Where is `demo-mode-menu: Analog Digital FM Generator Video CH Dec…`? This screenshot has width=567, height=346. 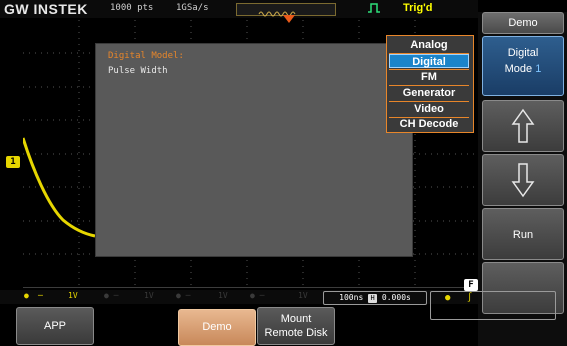
demo-mode-menu: Analog Digital FM Generator Video CH Dec… is located at coordinates (430, 84).